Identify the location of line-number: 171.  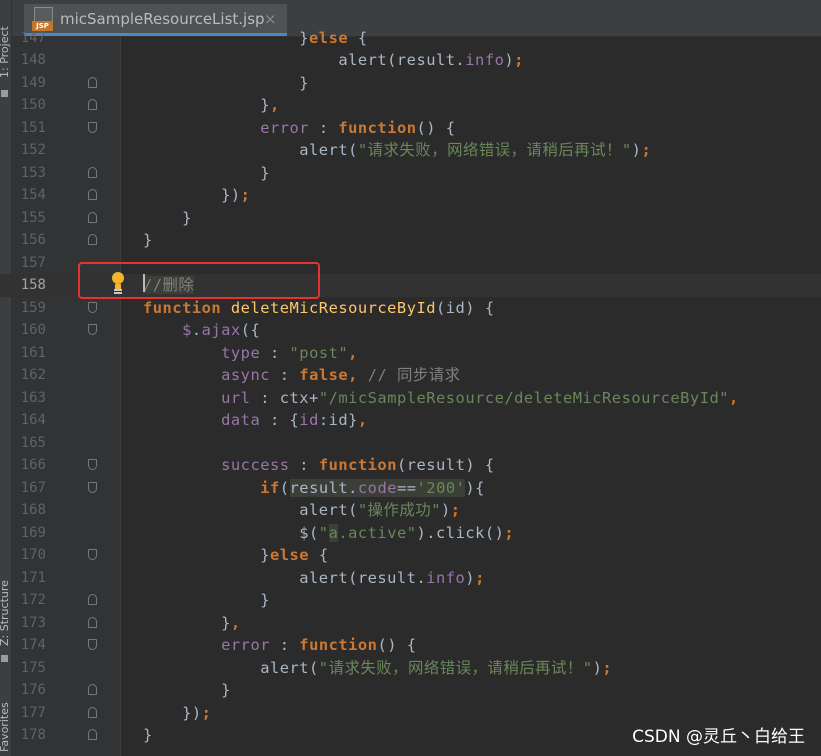
(33, 577).